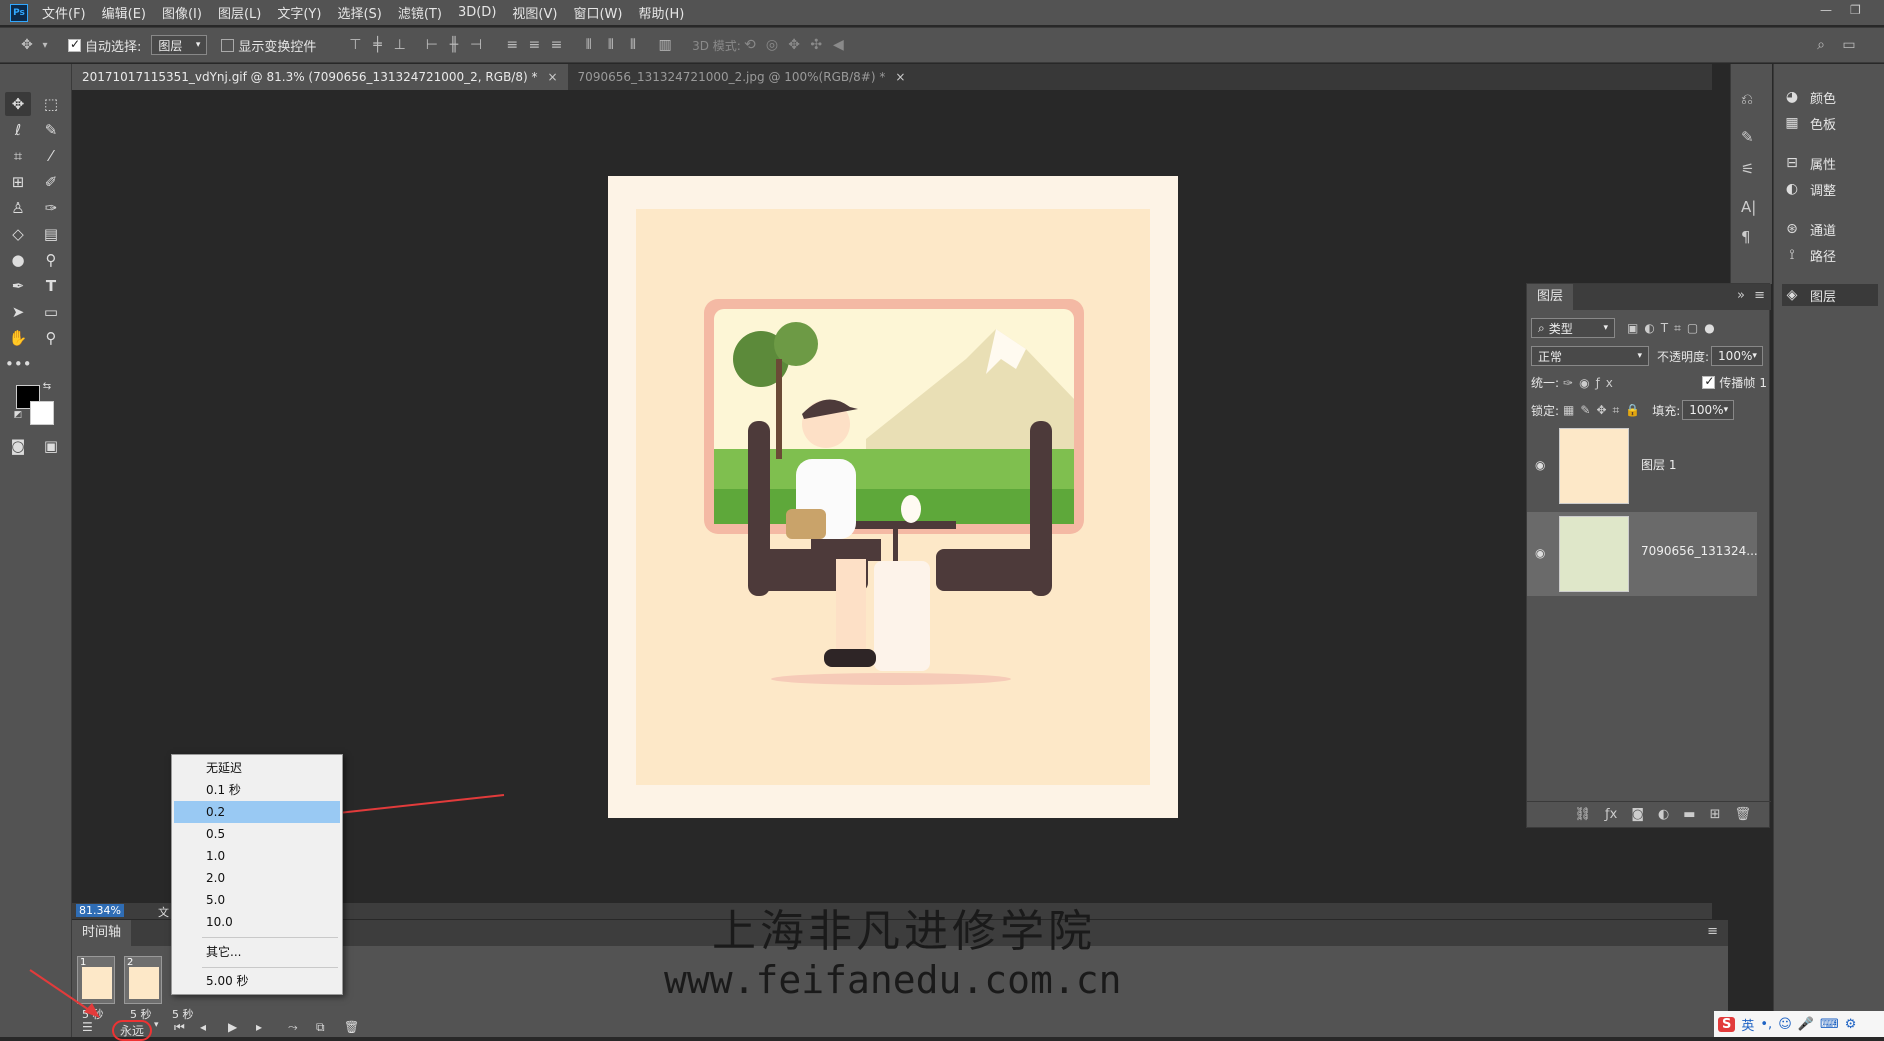 This screenshot has height=1041, width=1884. What do you see at coordinates (1823, 257) in the screenshot?
I see `panel-label: 路径` at bounding box center [1823, 257].